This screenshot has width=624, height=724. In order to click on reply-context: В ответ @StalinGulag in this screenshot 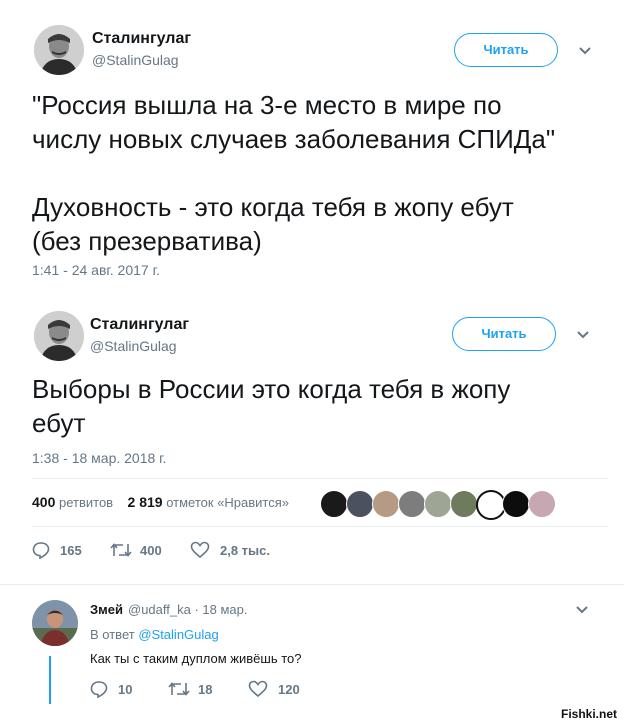, I will do `click(154, 634)`.